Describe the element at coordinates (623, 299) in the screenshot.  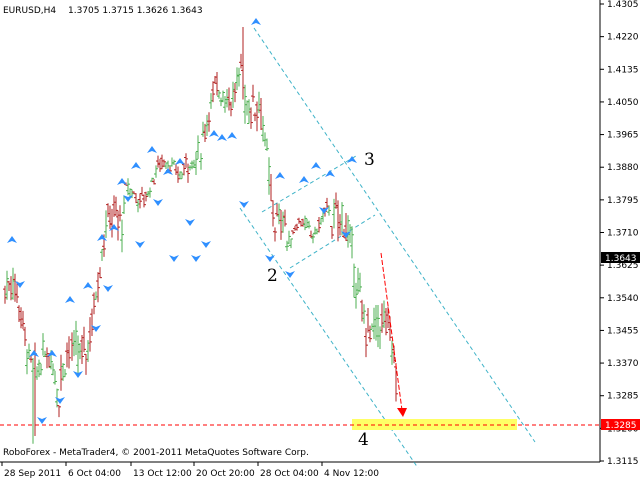
I see `price-tick-label: 1.3540` at that location.